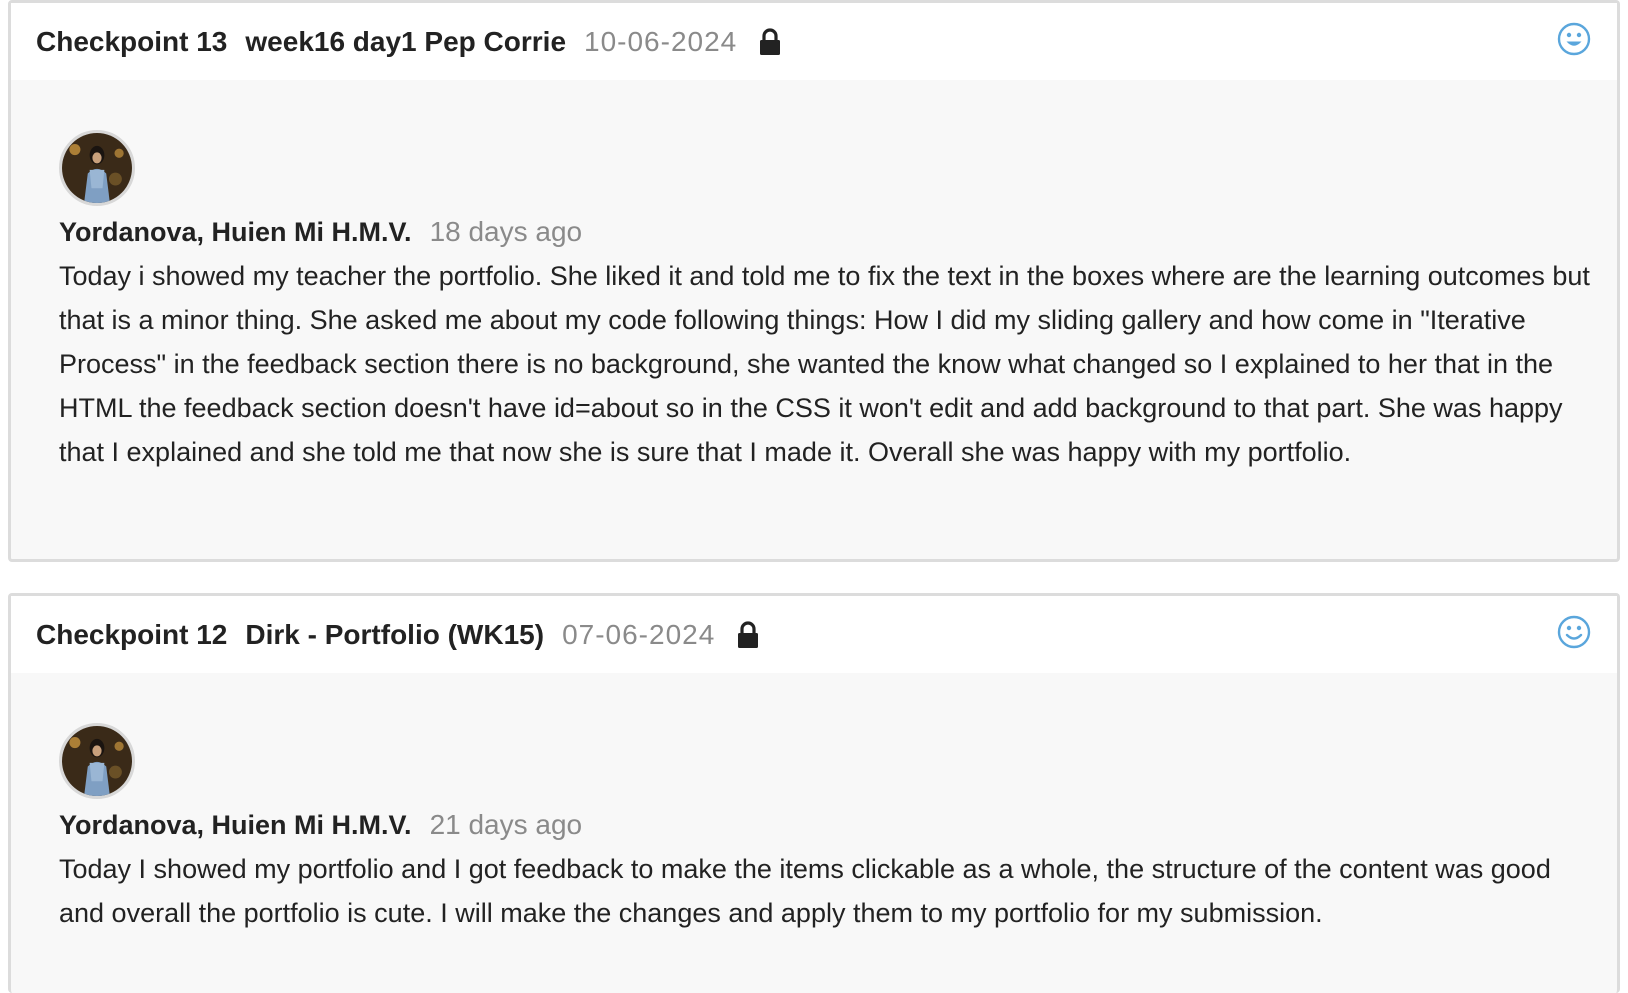 Image resolution: width=1628 pixels, height=993 pixels. What do you see at coordinates (826, 232) in the screenshot?
I see `comment-meta: Yordanova, Huien Mi H.M.V. 18 days ago` at bounding box center [826, 232].